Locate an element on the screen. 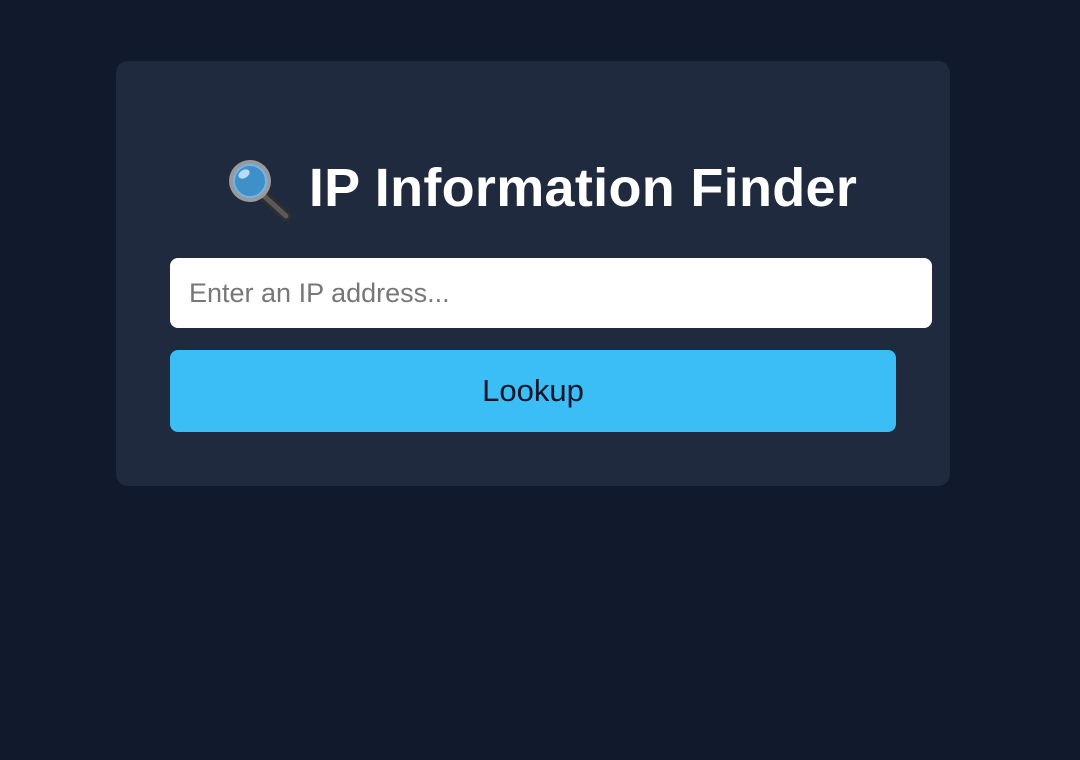  ip-address-input is located at coordinates (551, 293).